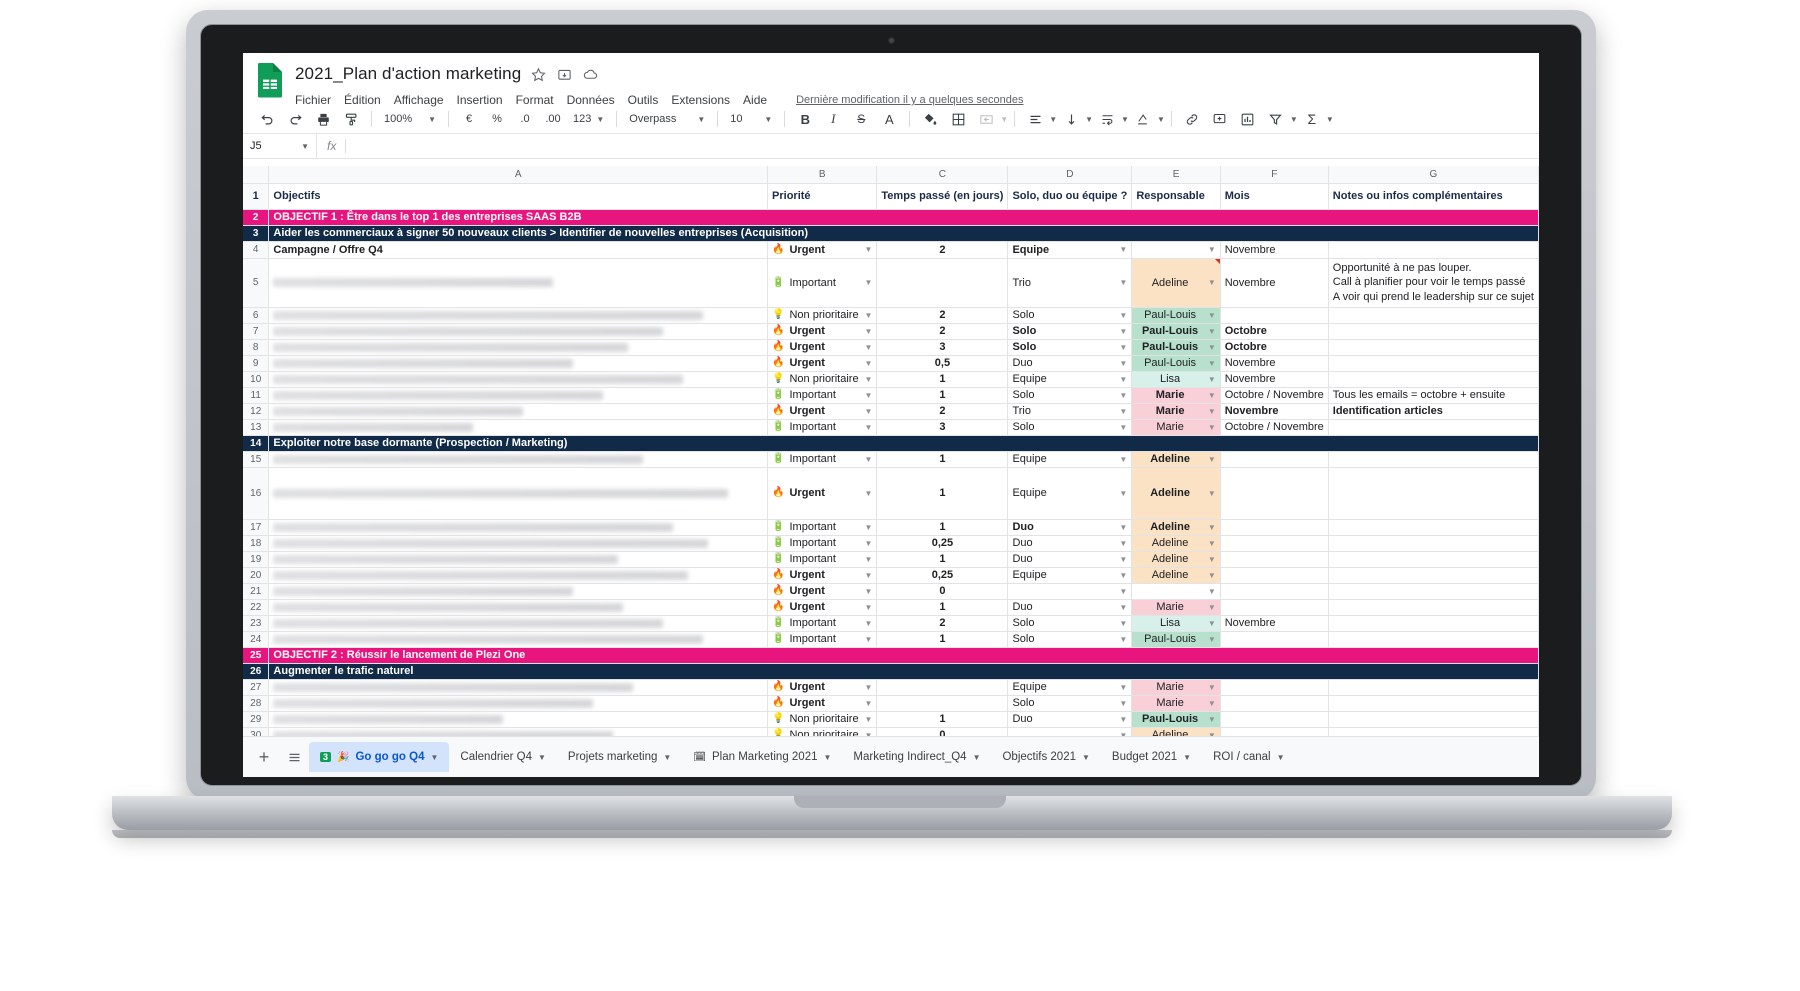  What do you see at coordinates (942, 527) in the screenshot?
I see `cell-C17: 1` at bounding box center [942, 527].